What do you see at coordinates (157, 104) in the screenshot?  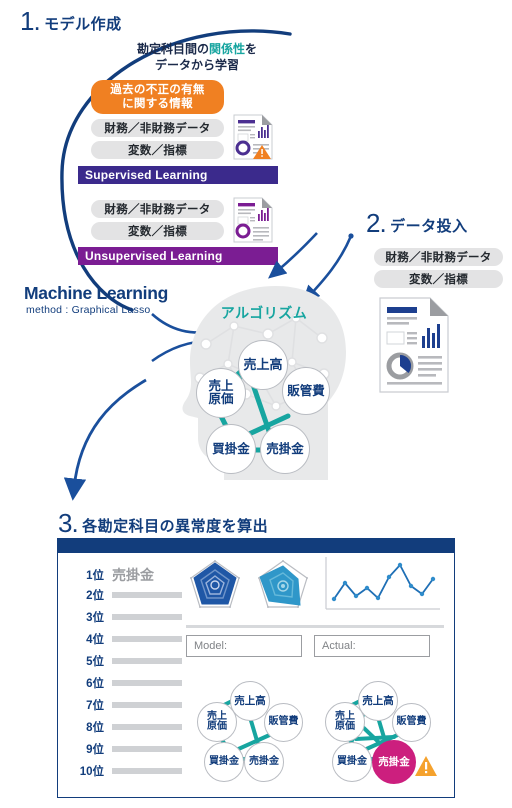 I see `past-fraud-line2: に関する情報` at bounding box center [157, 104].